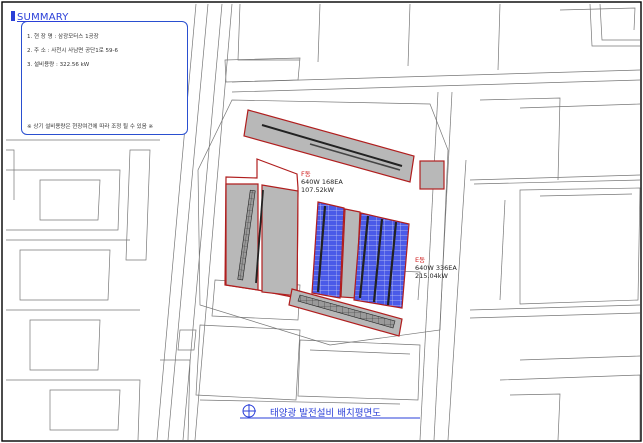 The height and width of the screenshot is (443, 643). I want to click on summary-site-name: 1. 현 장 명 : 삼광모터스 1공장, so click(63, 37).